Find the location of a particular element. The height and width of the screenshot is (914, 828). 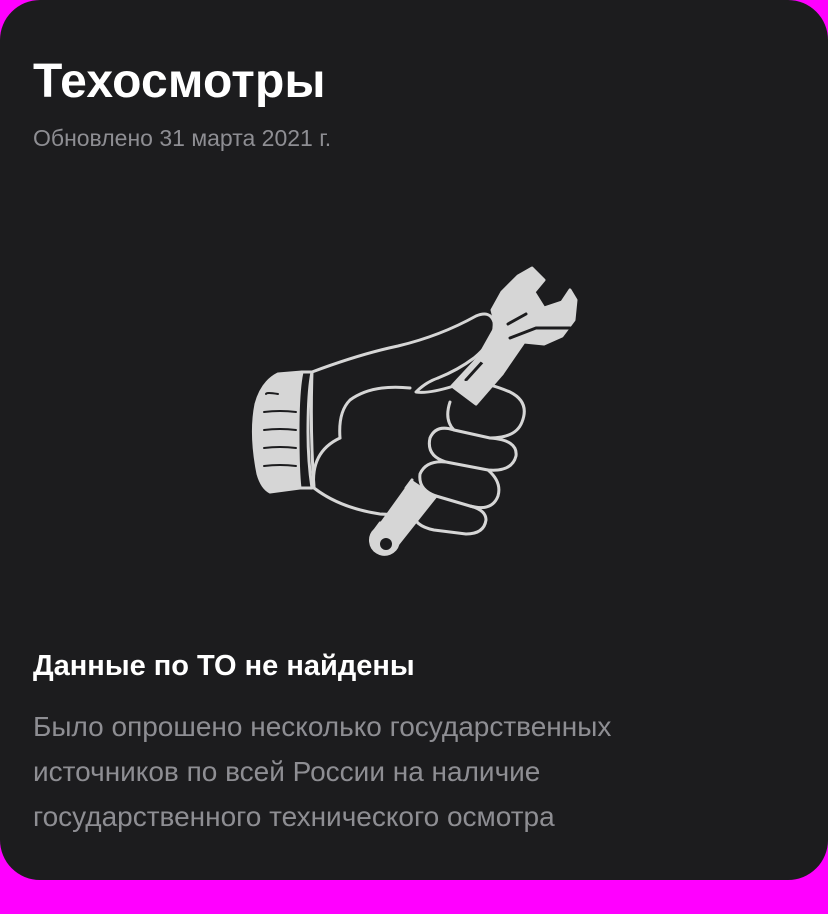

hand-holding-wrench-icon is located at coordinates (414, 411).